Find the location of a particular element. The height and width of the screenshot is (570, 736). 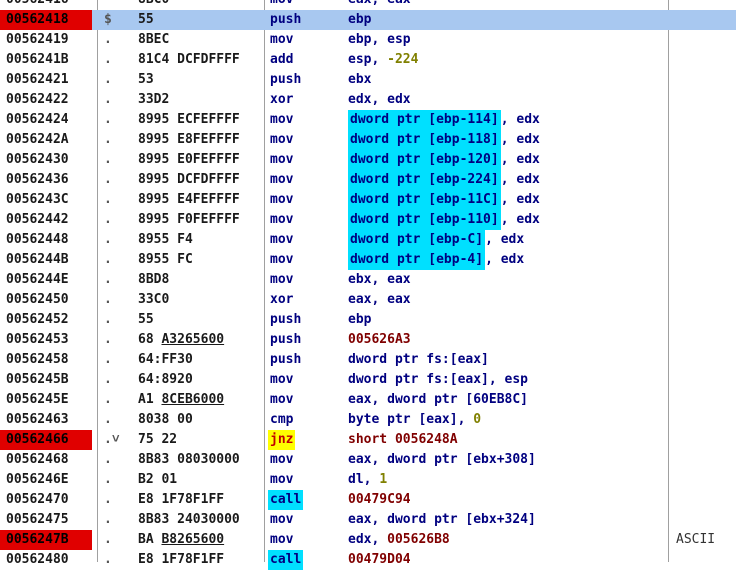

instruction-row: 00562466 .˅ 75 22 jnz short 0056248A is located at coordinates (368, 440).